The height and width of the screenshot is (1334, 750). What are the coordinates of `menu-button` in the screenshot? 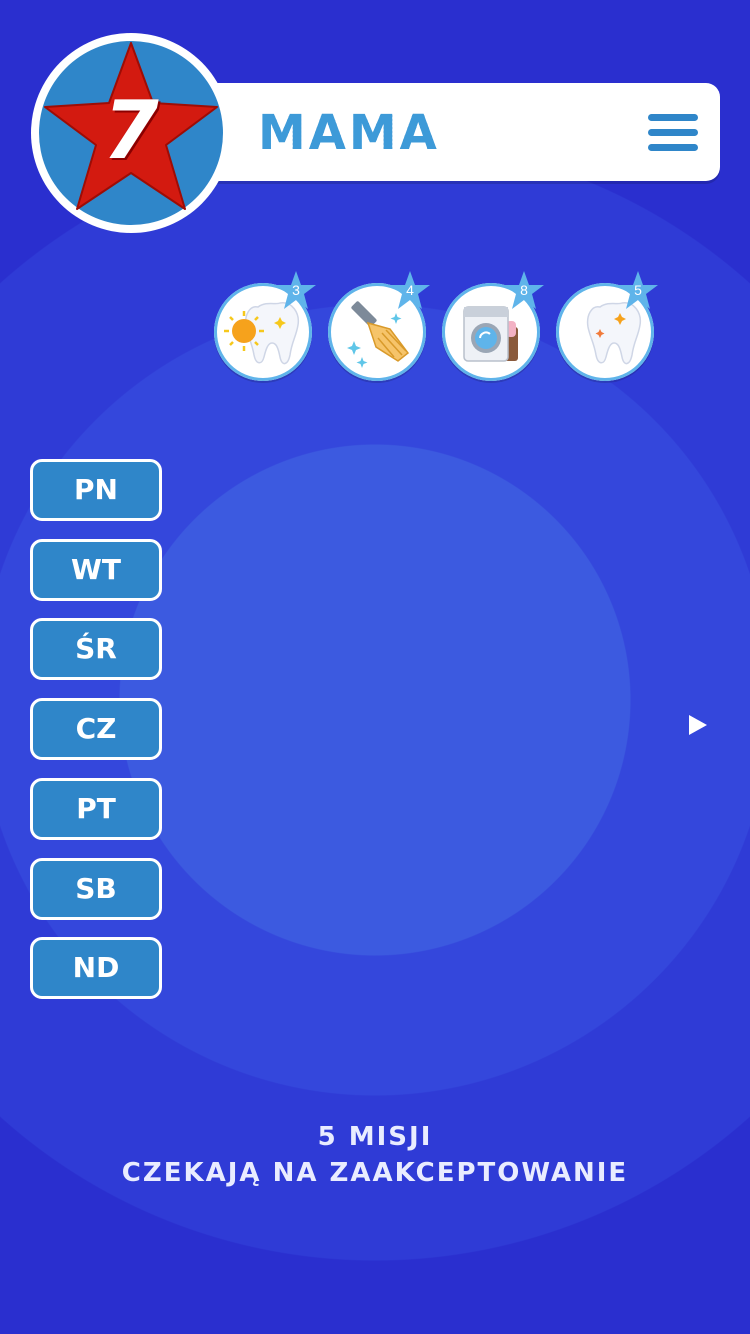 It's located at (673, 132).